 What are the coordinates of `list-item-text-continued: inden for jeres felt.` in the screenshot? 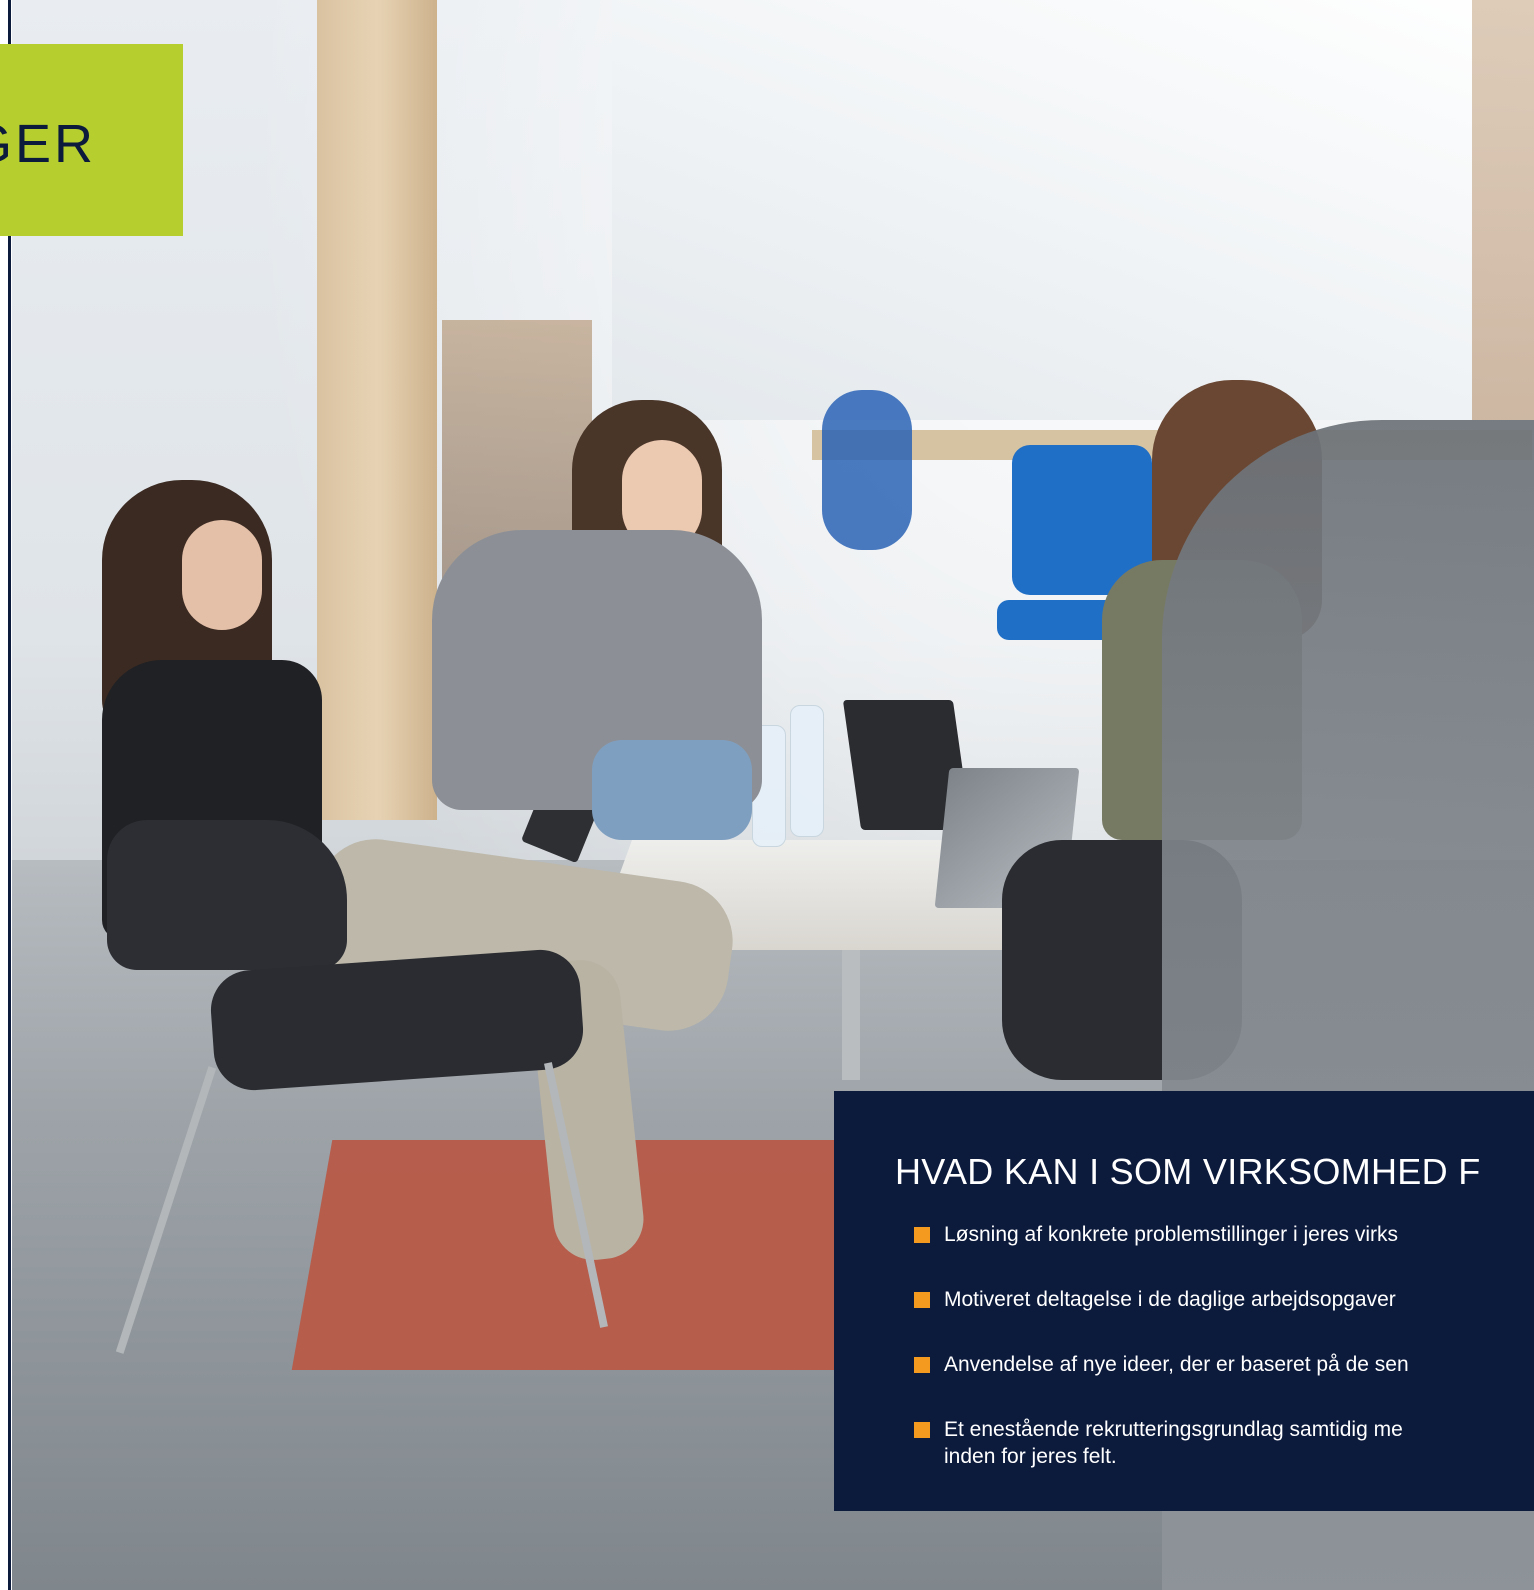 It's located at (1030, 1456).